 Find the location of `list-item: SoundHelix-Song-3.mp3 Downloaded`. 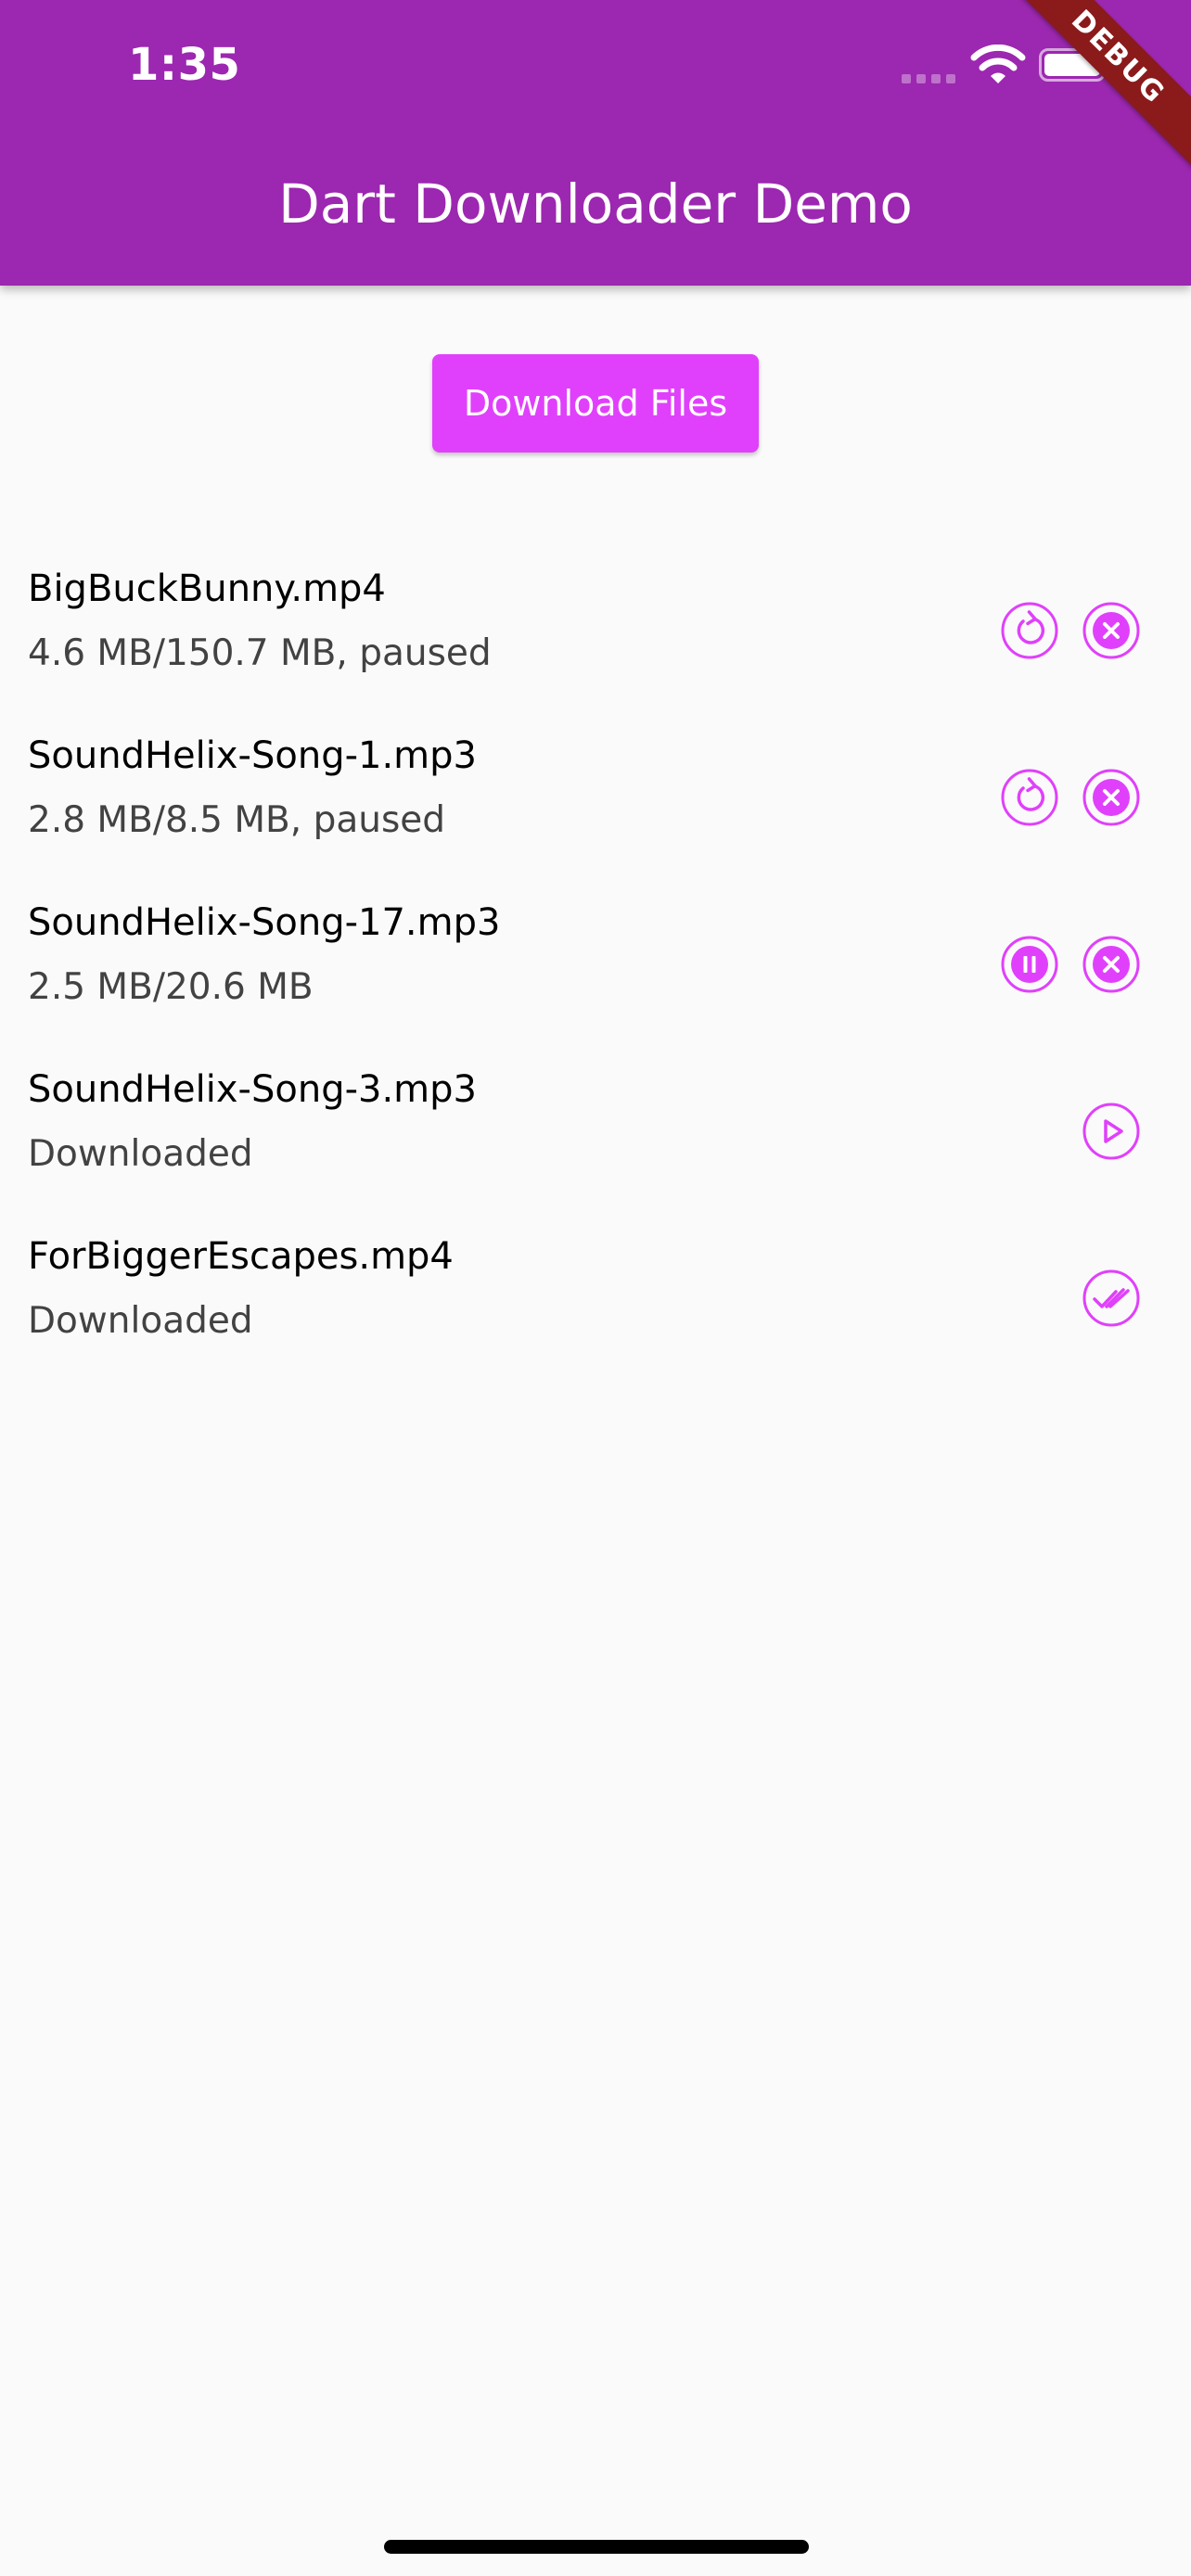

list-item: SoundHelix-Song-3.mp3 Downloaded is located at coordinates (595, 1129).